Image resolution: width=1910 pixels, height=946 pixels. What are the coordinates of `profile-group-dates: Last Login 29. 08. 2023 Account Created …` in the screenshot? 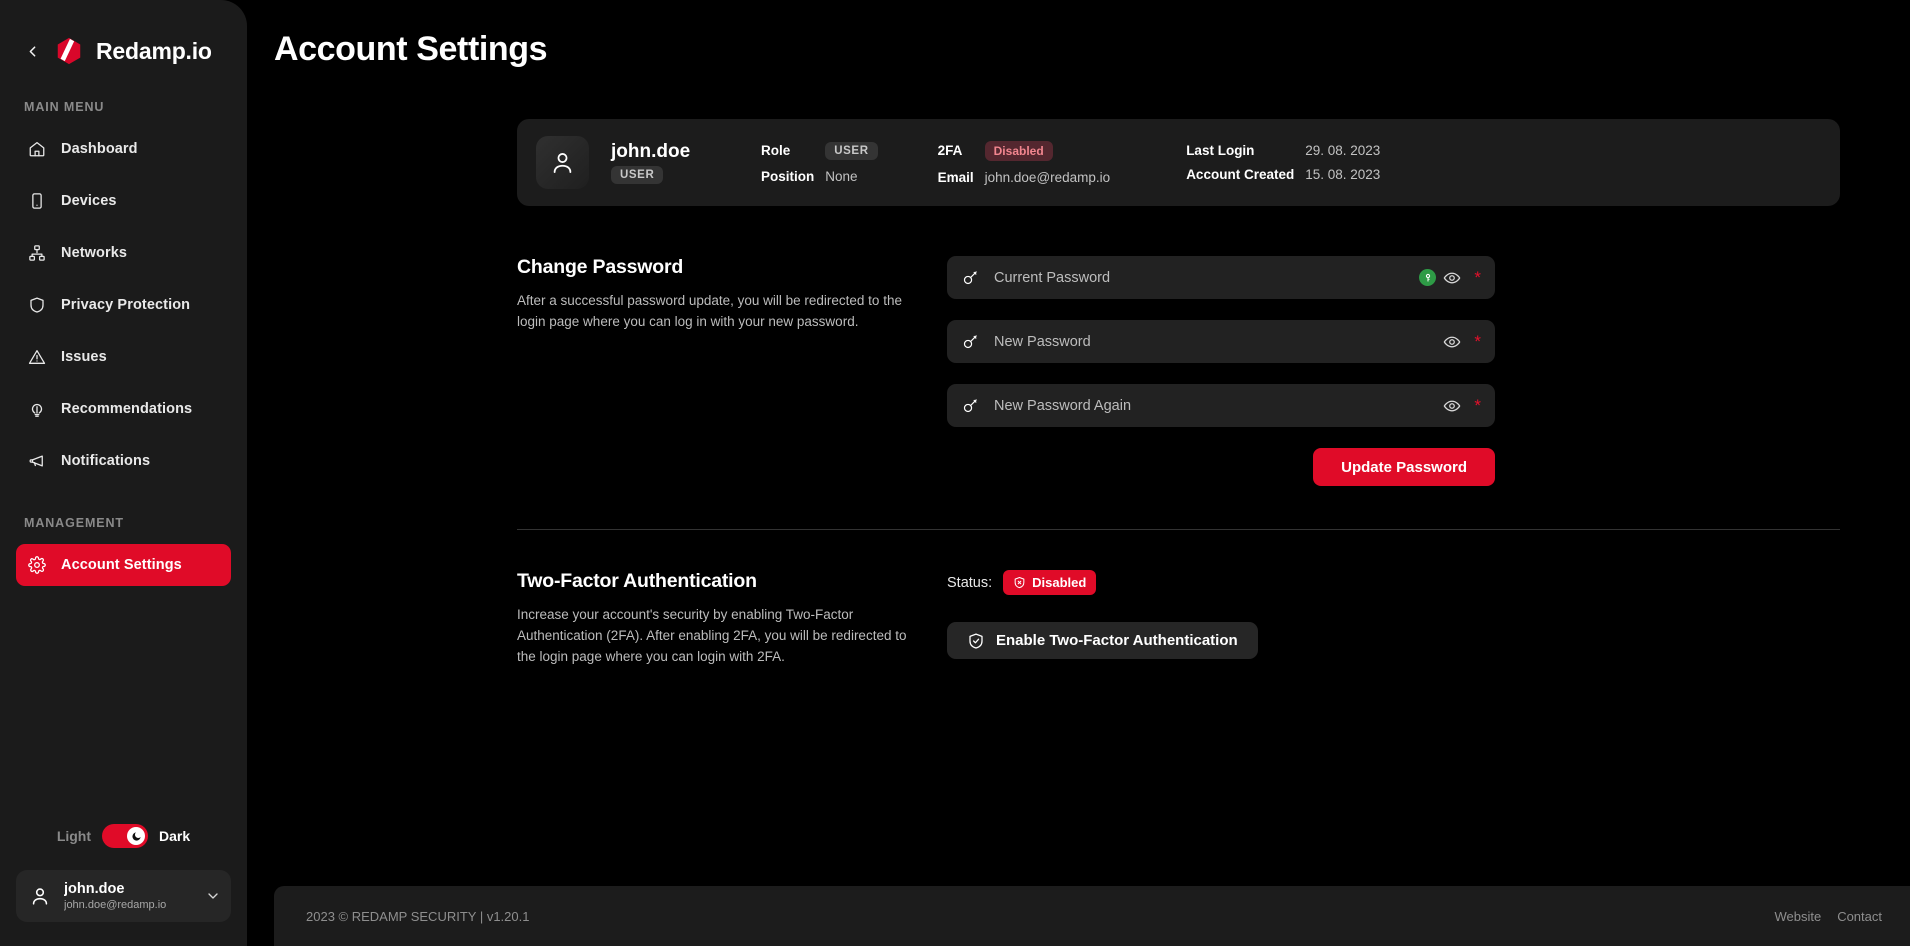 It's located at (1283, 162).